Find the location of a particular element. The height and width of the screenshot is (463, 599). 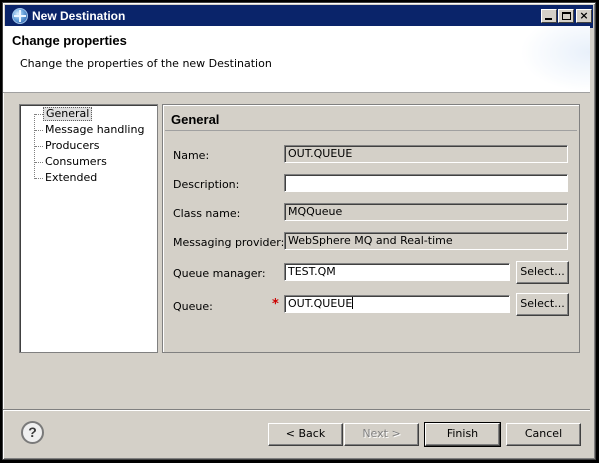

minimize-icon is located at coordinates (548, 19).